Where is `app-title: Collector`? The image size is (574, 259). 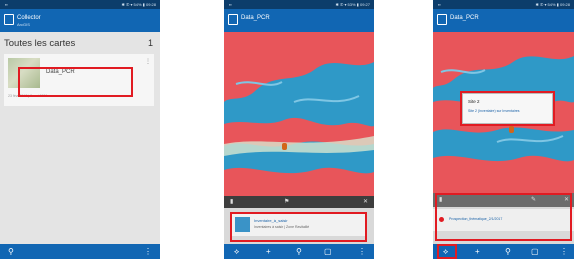
app-title: Collector is located at coordinates (29, 18).